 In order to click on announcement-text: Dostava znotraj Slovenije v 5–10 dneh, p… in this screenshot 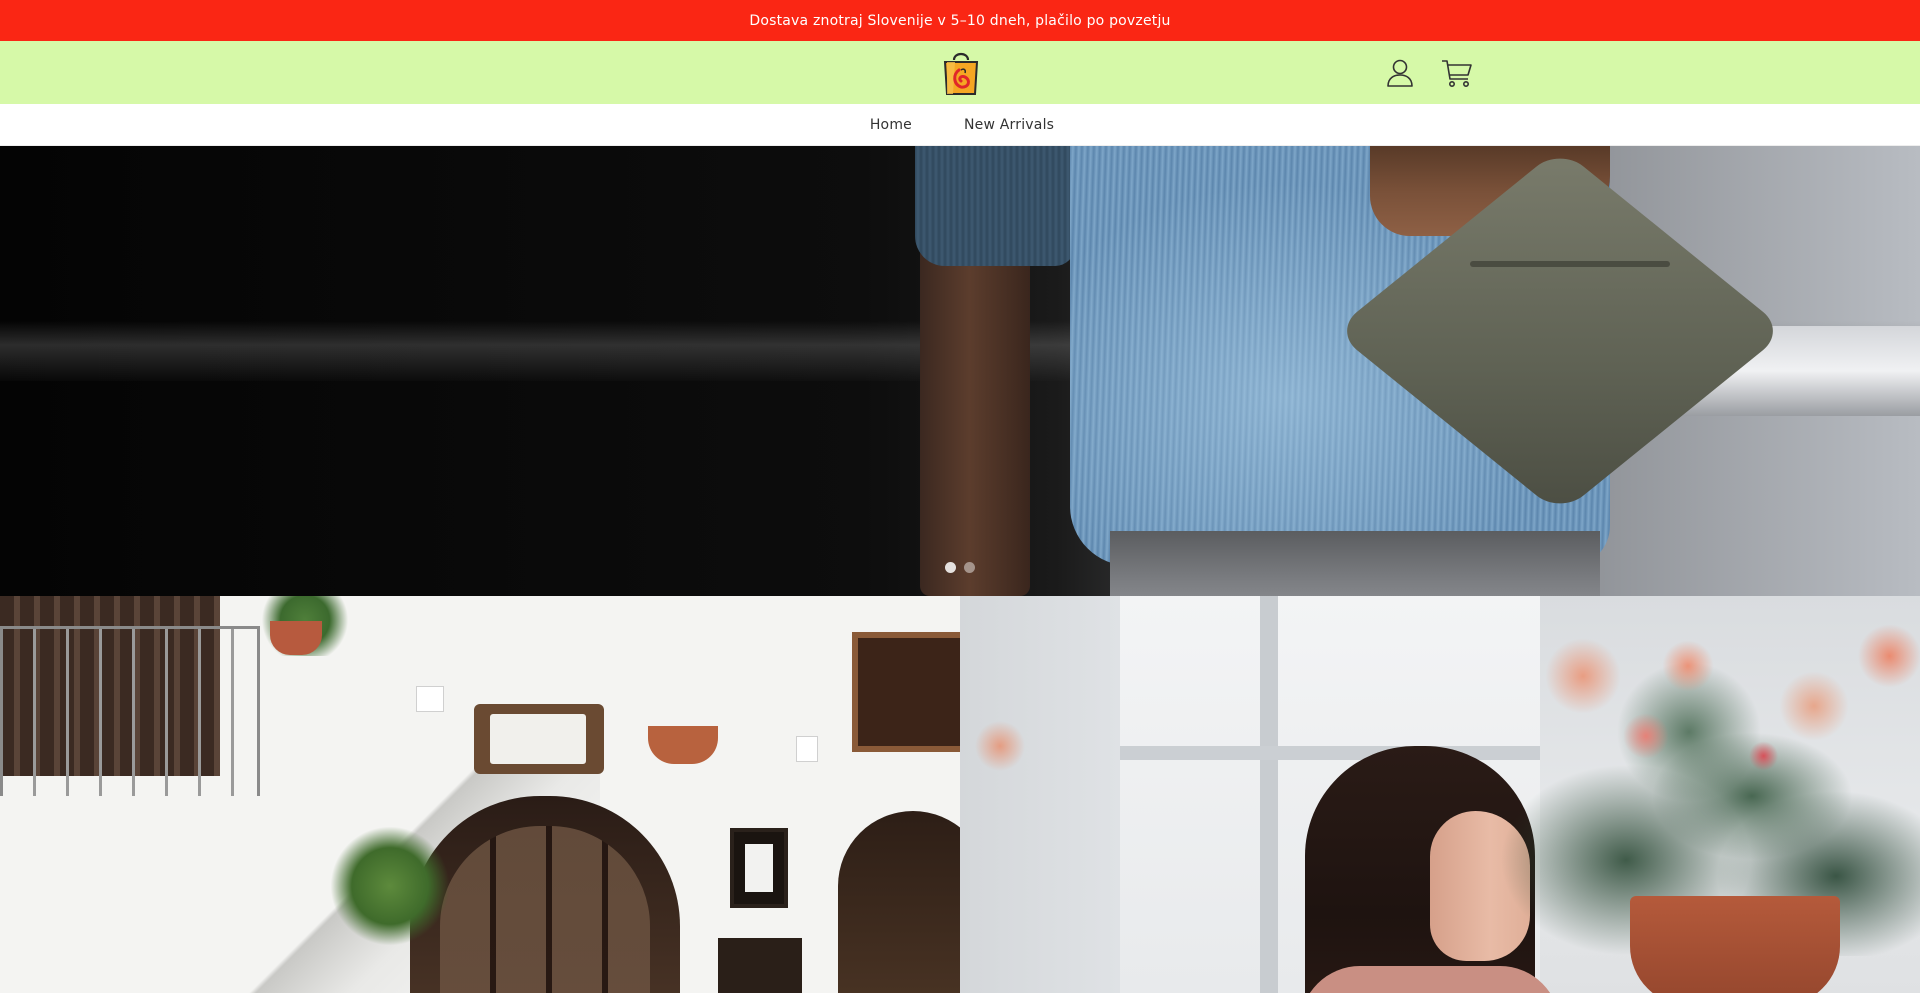, I will do `click(960, 20)`.